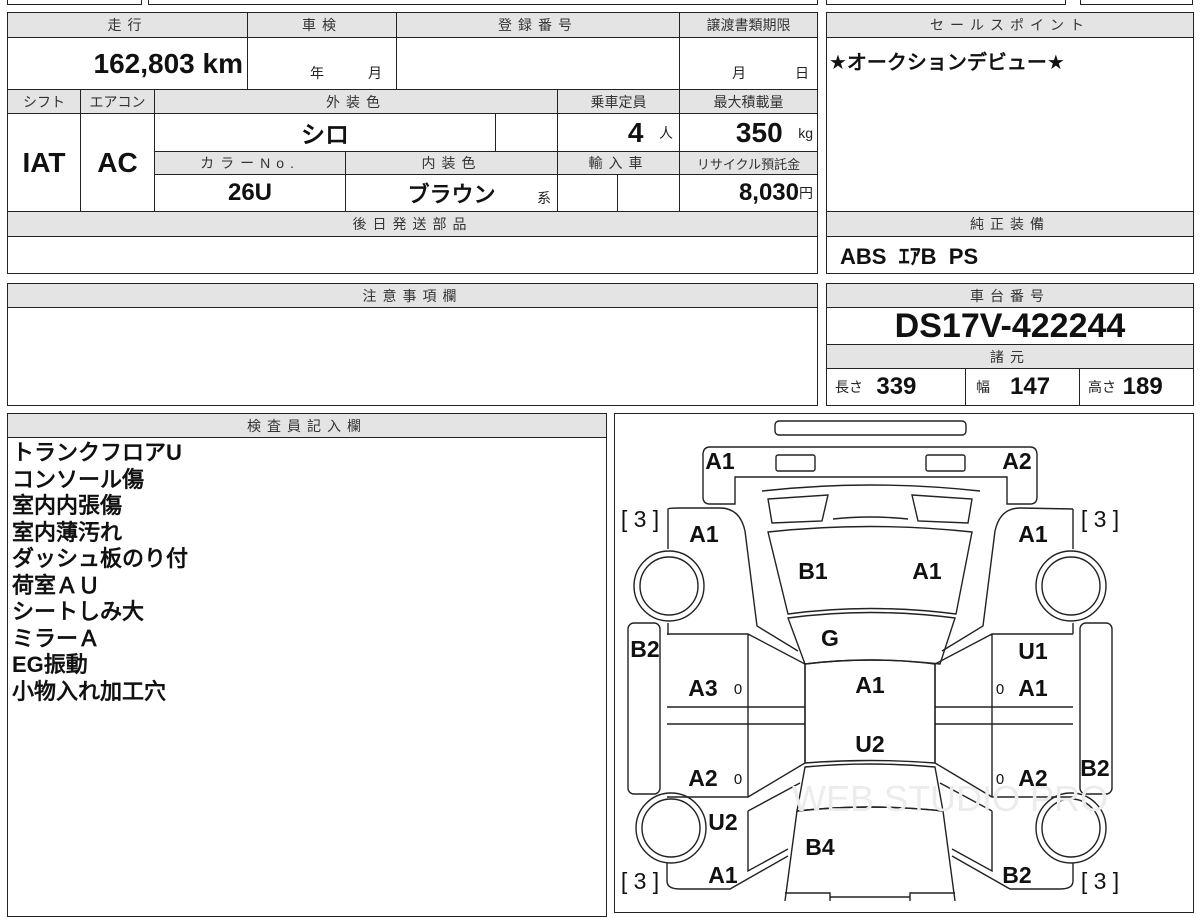 This screenshot has height=917, width=1200. I want to click on aircon-value: AC, so click(117, 162).